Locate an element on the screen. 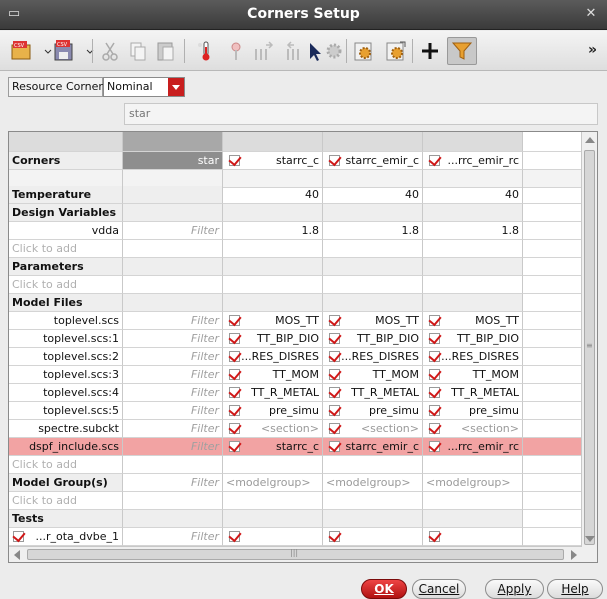  csv-save-icon: CSV is located at coordinates (64, 51).